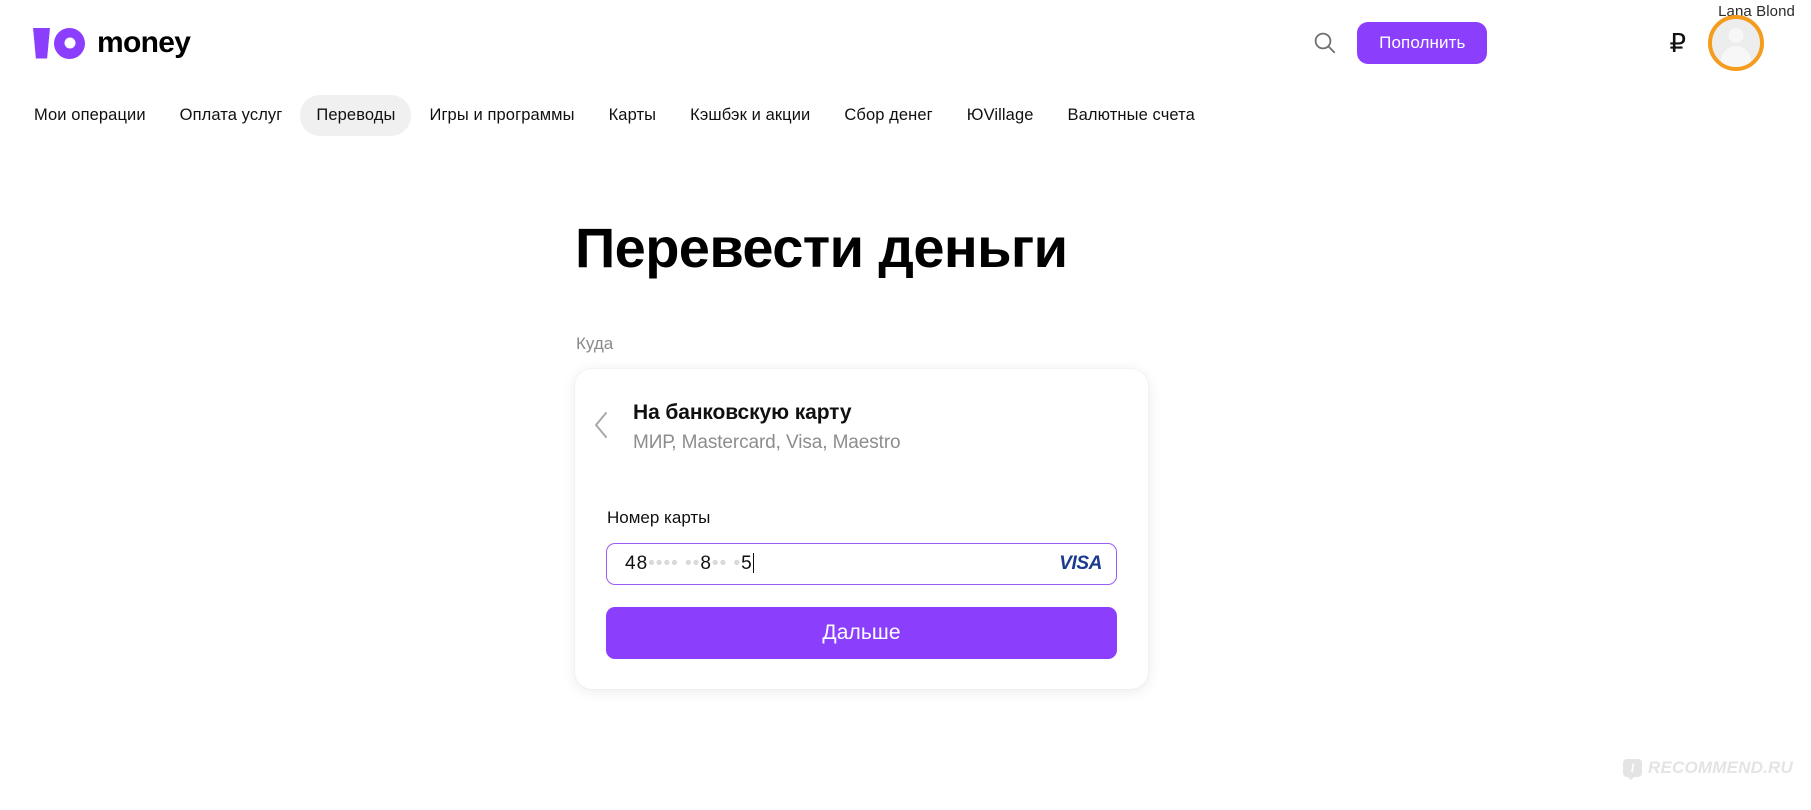  I want to click on irecommend-watermark-text: RECOMMEND.RU, so click(1720, 767).